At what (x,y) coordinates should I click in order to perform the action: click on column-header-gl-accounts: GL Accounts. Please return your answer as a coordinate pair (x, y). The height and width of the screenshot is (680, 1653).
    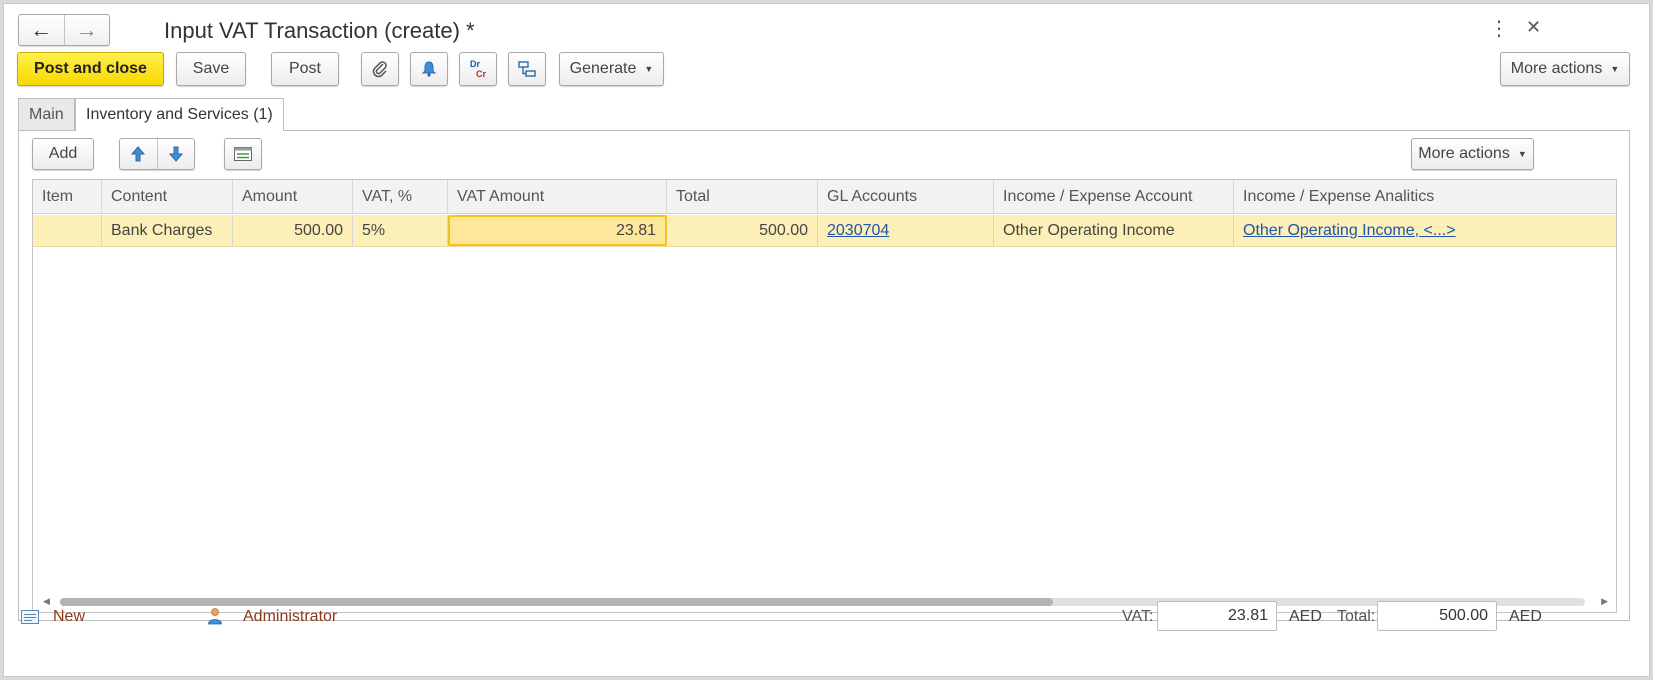
    Looking at the image, I should click on (906, 196).